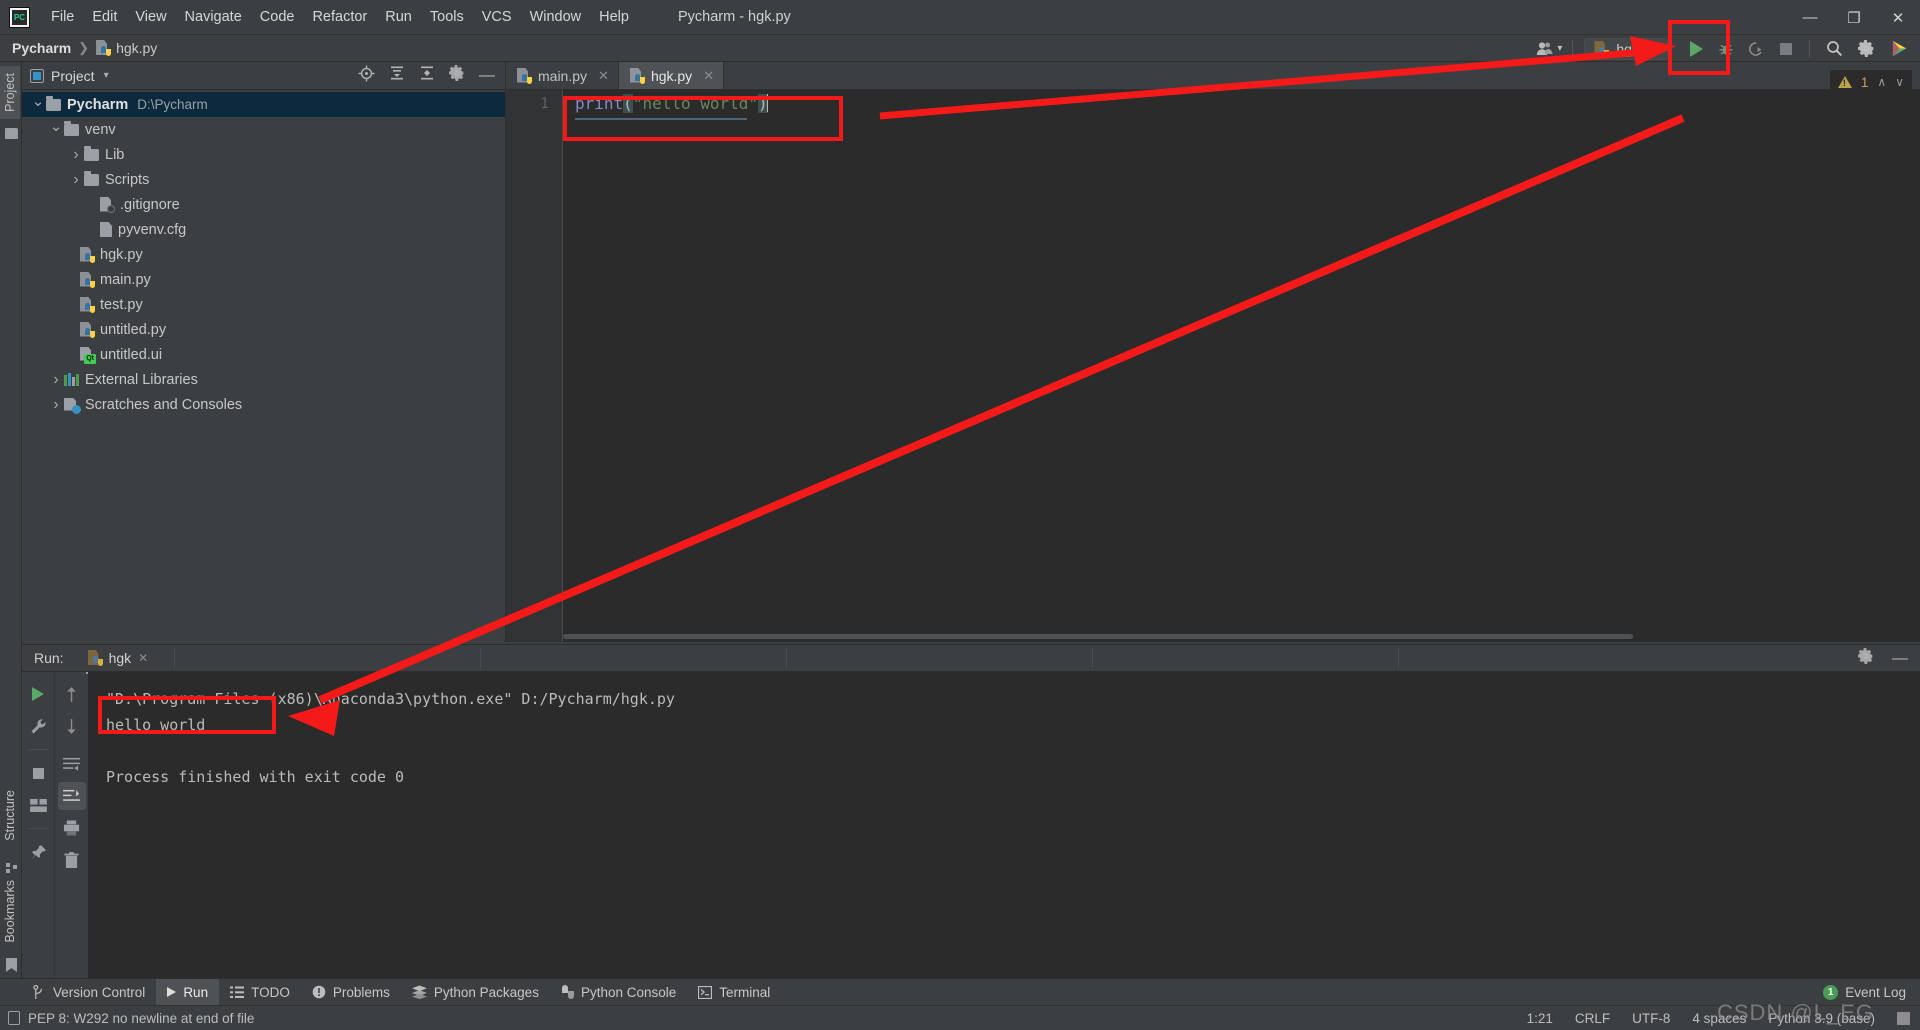 This screenshot has width=1920, height=1030. Describe the element at coordinates (671, 75) in the screenshot. I see `editor-tab-hgk-py: hgk.py ✕` at that location.